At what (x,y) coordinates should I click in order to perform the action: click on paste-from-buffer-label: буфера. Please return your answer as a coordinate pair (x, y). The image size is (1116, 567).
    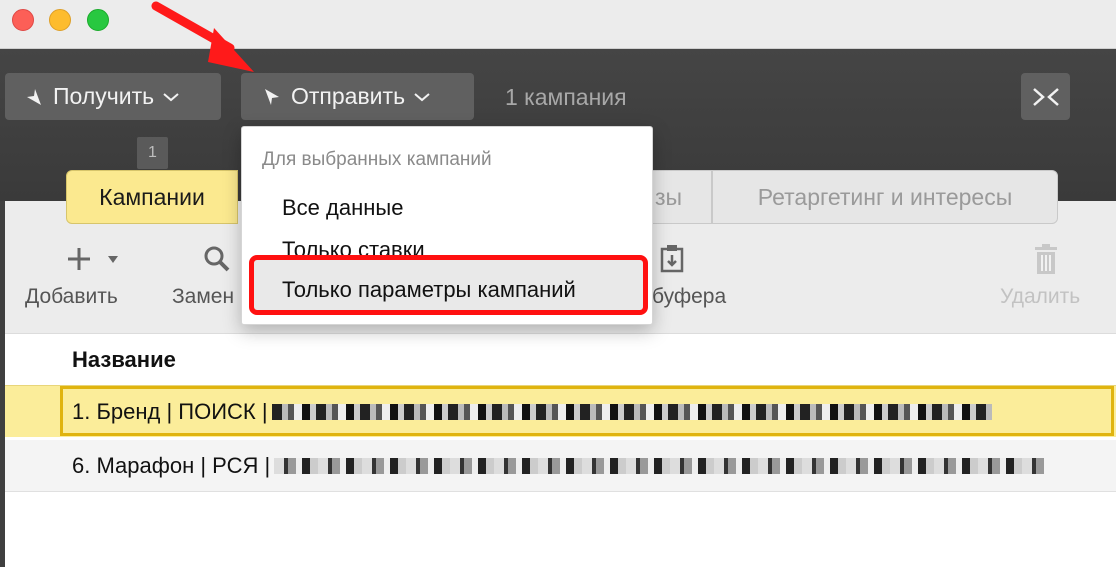
    Looking at the image, I should click on (689, 297).